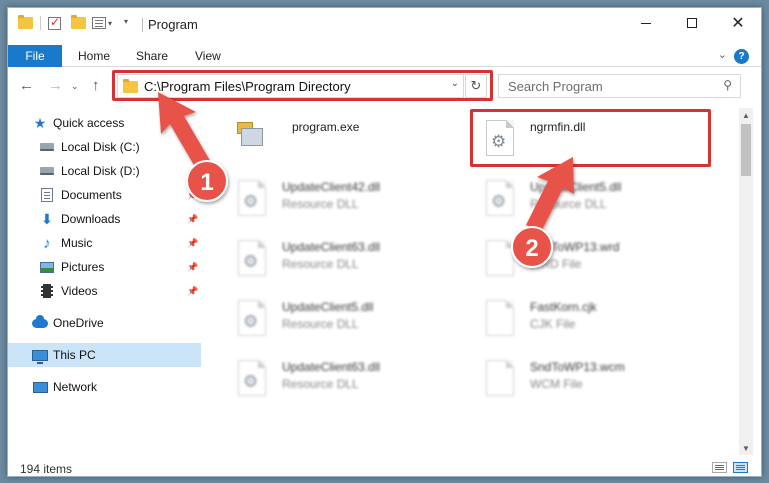  Describe the element at coordinates (25, 22) in the screenshot. I see `folder-icon` at that location.